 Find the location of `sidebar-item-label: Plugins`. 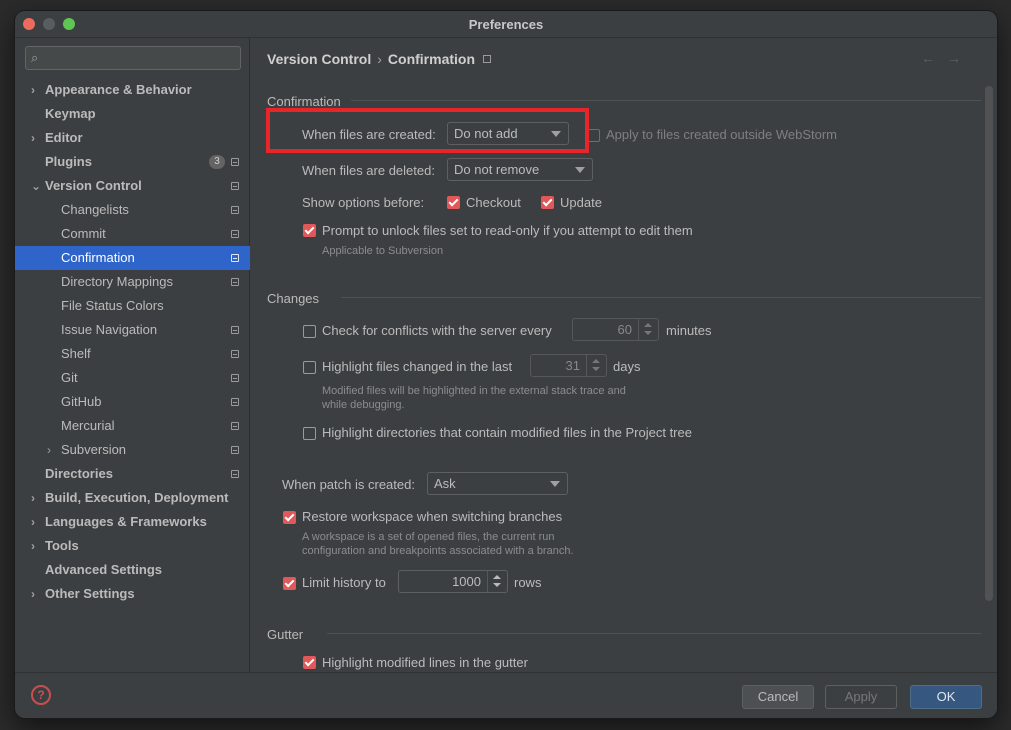

sidebar-item-label: Plugins is located at coordinates (68, 161).